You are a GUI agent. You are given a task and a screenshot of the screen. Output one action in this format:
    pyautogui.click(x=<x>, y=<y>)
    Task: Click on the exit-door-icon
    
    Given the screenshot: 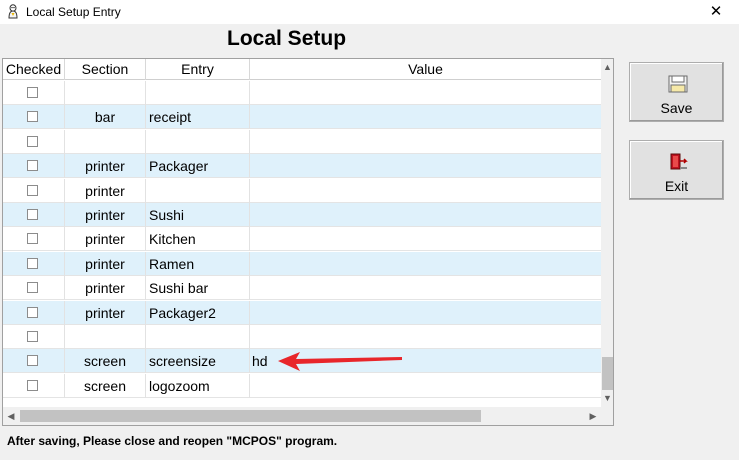 What is the action you would take?
    pyautogui.click(x=679, y=161)
    